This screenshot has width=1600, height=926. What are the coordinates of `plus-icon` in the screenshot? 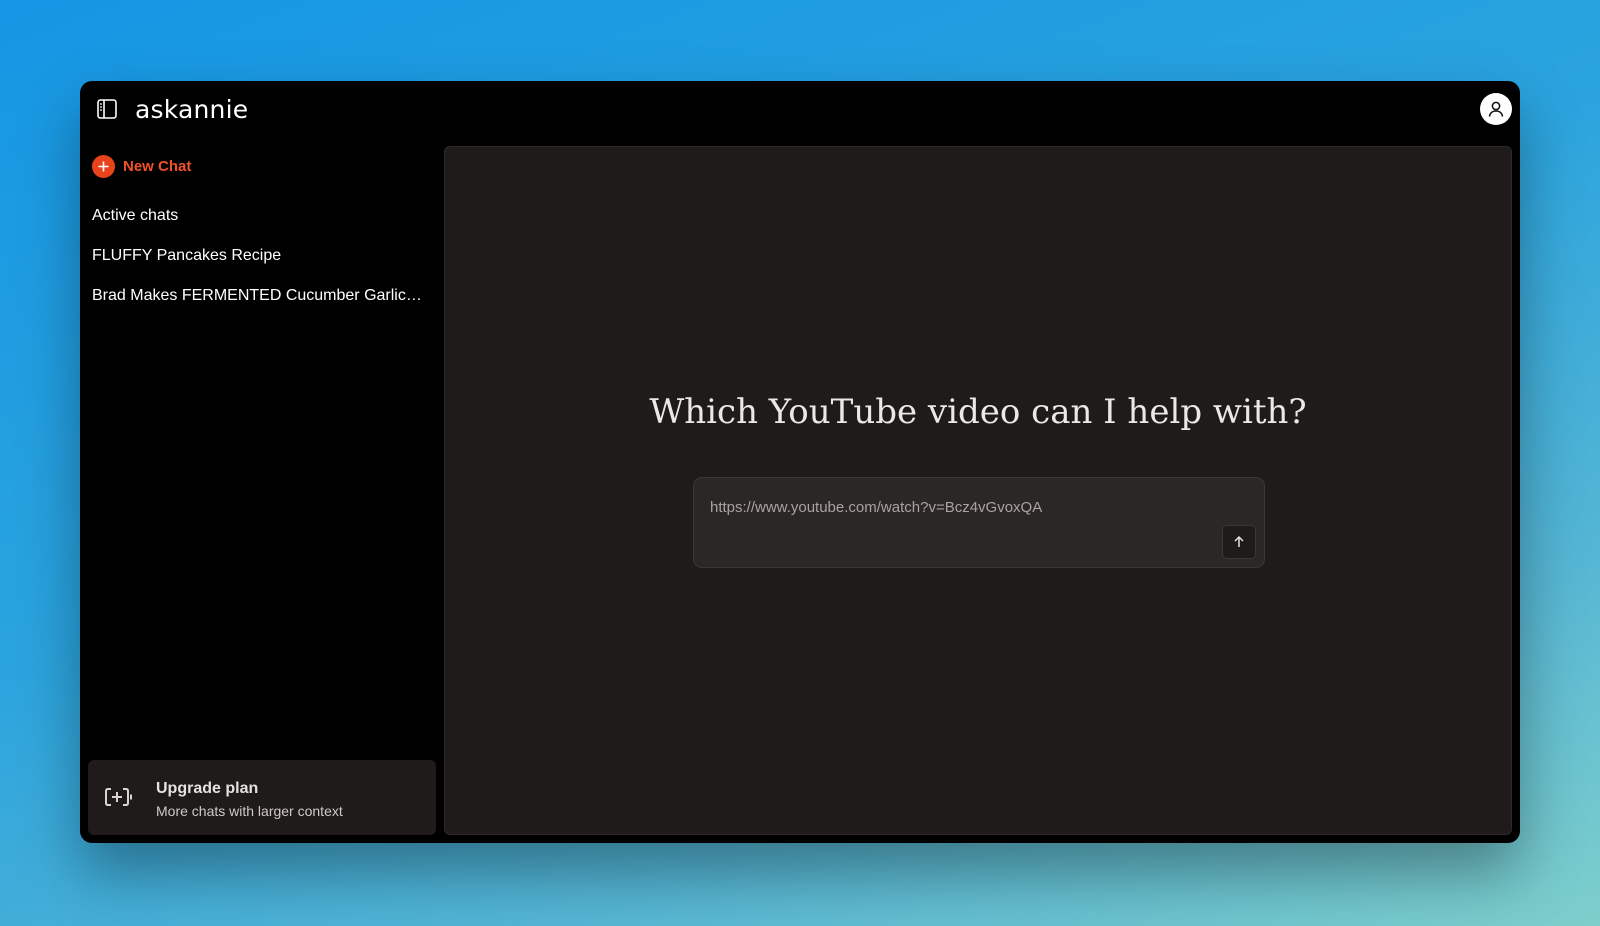 It's located at (103, 166).